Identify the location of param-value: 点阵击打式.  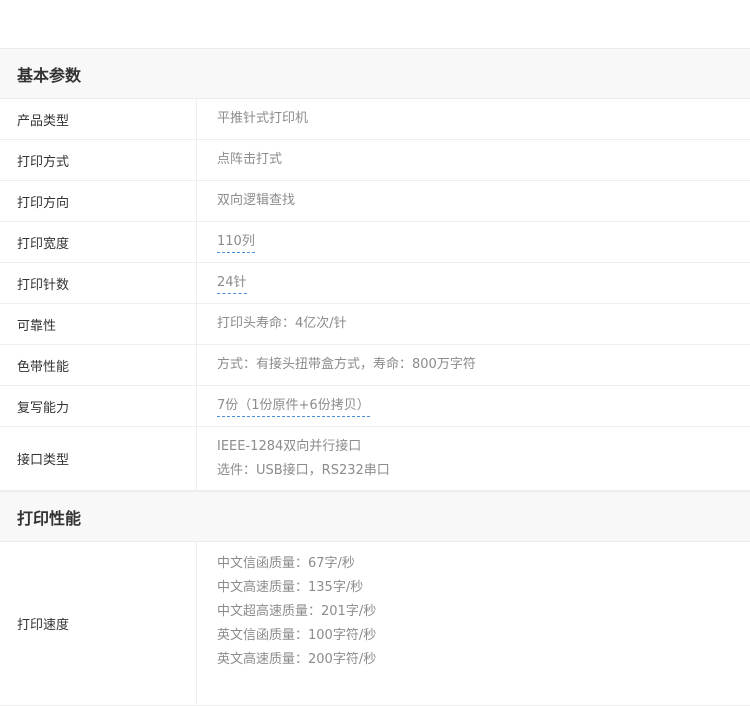
(473, 160).